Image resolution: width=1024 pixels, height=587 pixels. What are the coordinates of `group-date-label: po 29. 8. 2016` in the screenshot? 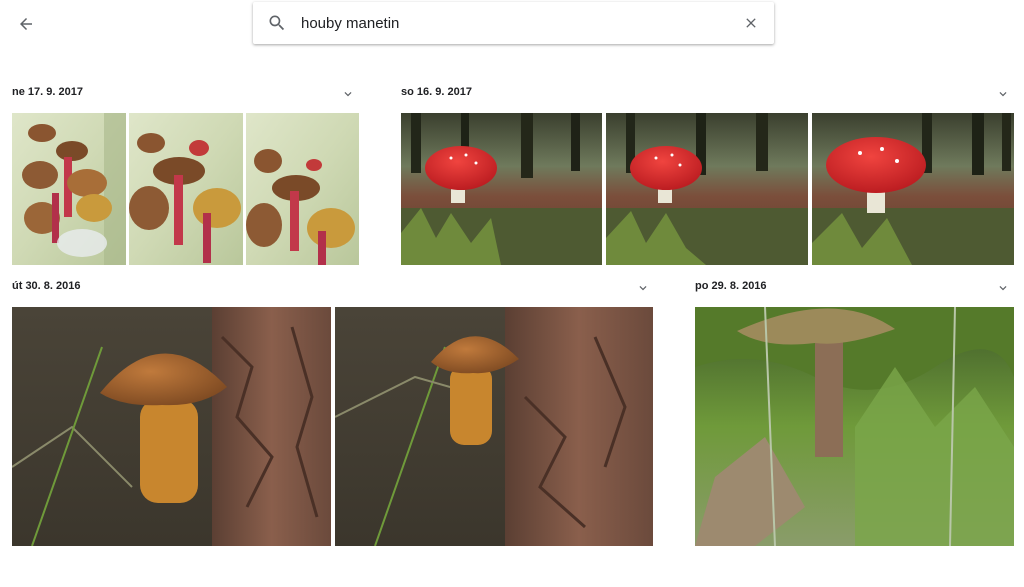 It's located at (731, 286).